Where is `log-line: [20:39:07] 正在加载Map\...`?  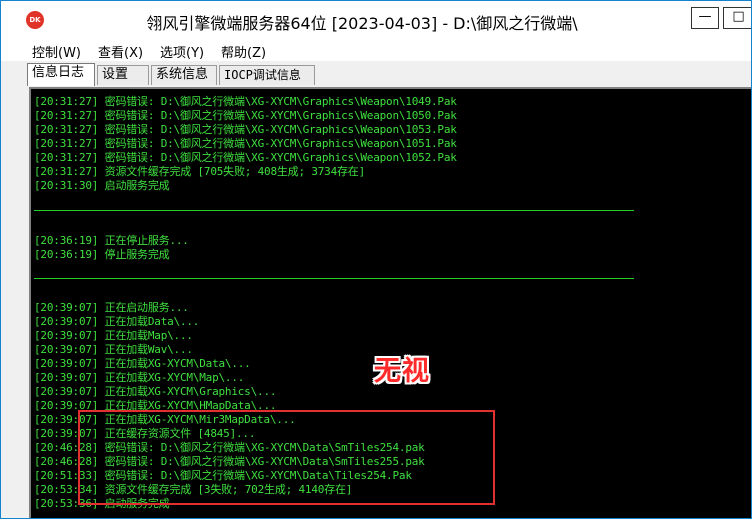
log-line: [20:39:07] 正在加载Map\... is located at coordinates (113, 335).